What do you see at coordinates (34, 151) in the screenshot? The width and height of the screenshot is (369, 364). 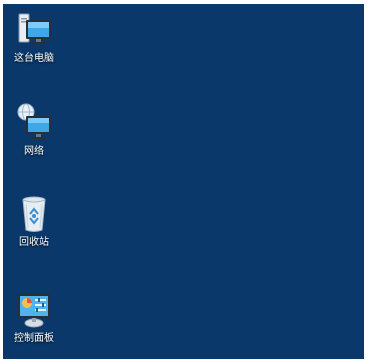 I see `desktop-icon-label: 网络` at bounding box center [34, 151].